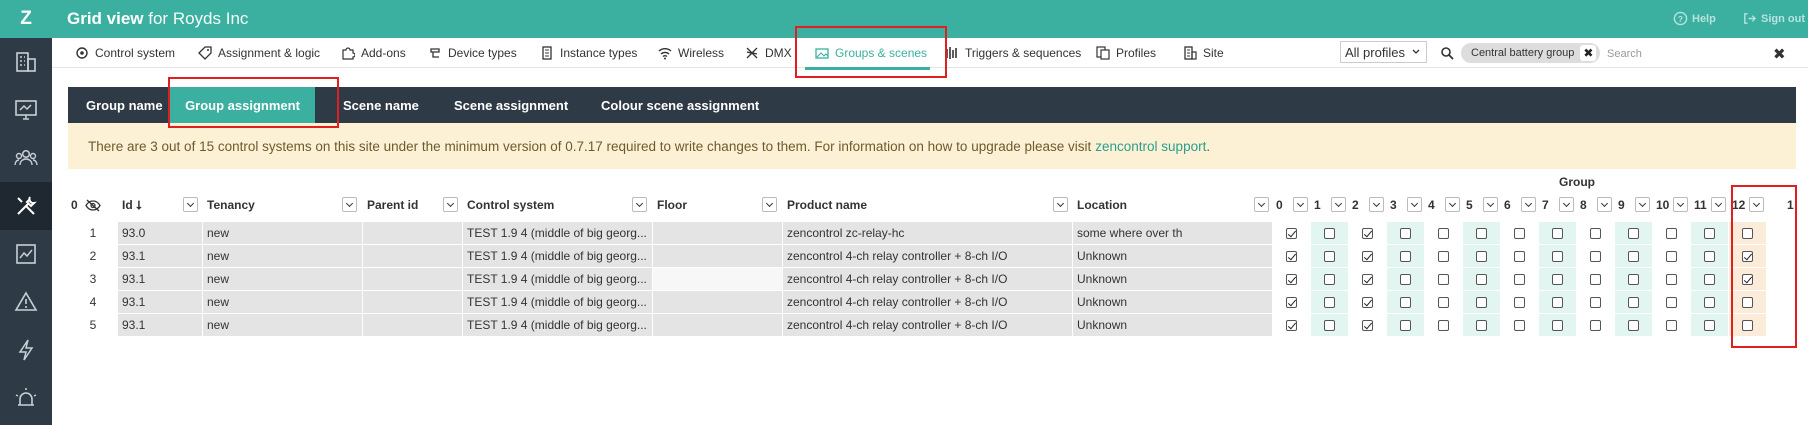 This screenshot has height=425, width=1808. I want to click on tab-wireless: Wireless, so click(691, 53).